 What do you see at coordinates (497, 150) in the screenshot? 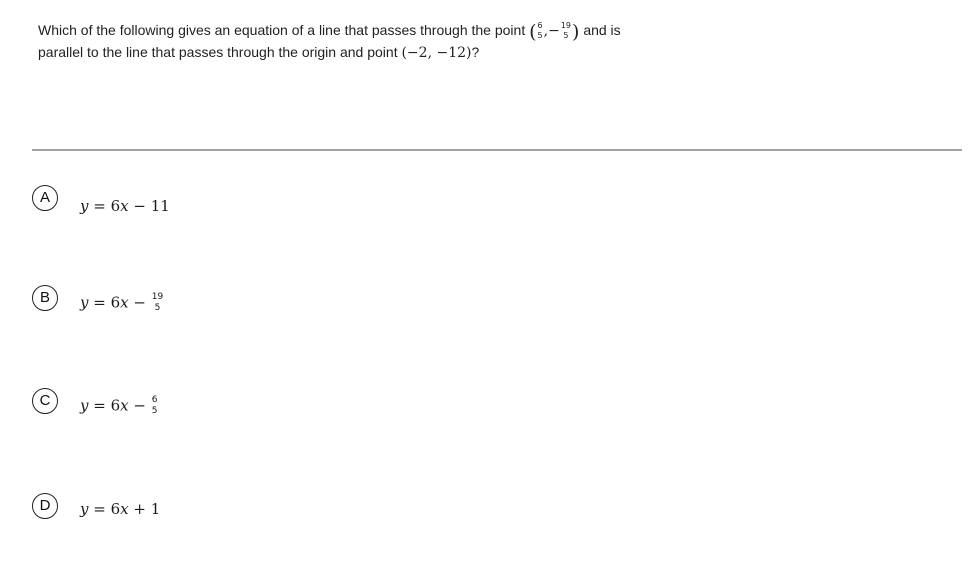
I see `divider` at bounding box center [497, 150].